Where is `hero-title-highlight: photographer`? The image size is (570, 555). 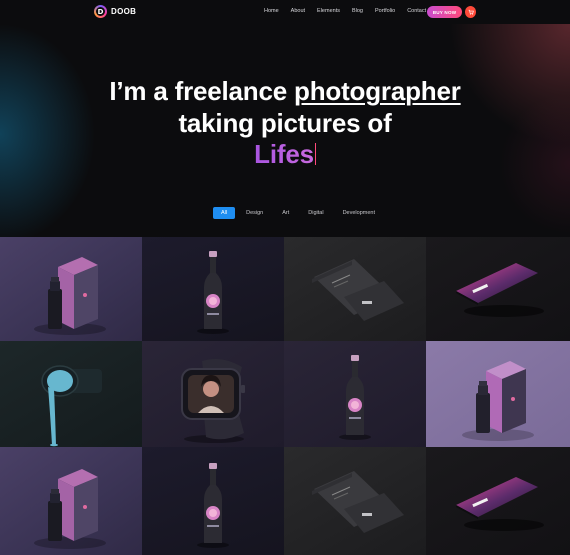 hero-title-highlight: photographer is located at coordinates (377, 91).